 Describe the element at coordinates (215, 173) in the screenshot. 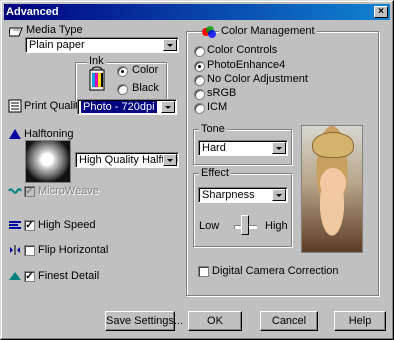

I see `effect-label: Effect` at that location.